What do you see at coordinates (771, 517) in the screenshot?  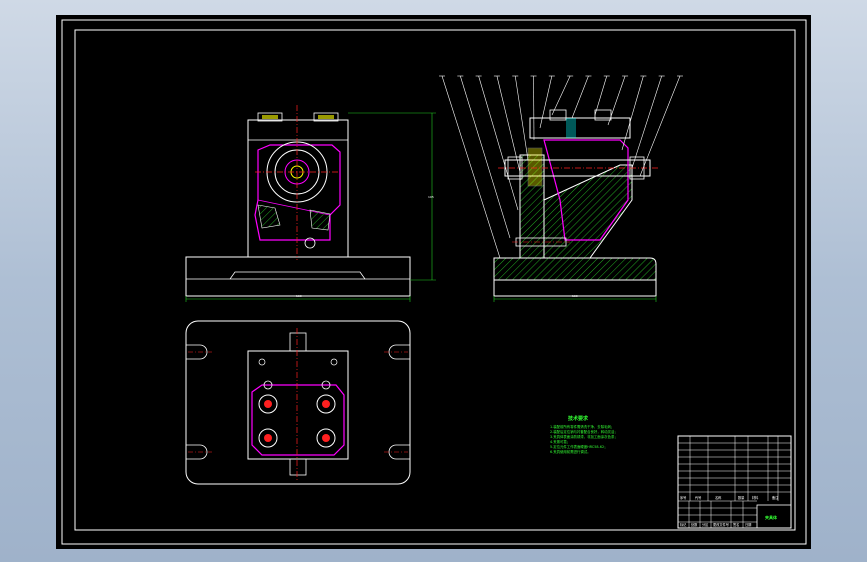 I see `title-block-drawing-name: 夹具体` at bounding box center [771, 517].